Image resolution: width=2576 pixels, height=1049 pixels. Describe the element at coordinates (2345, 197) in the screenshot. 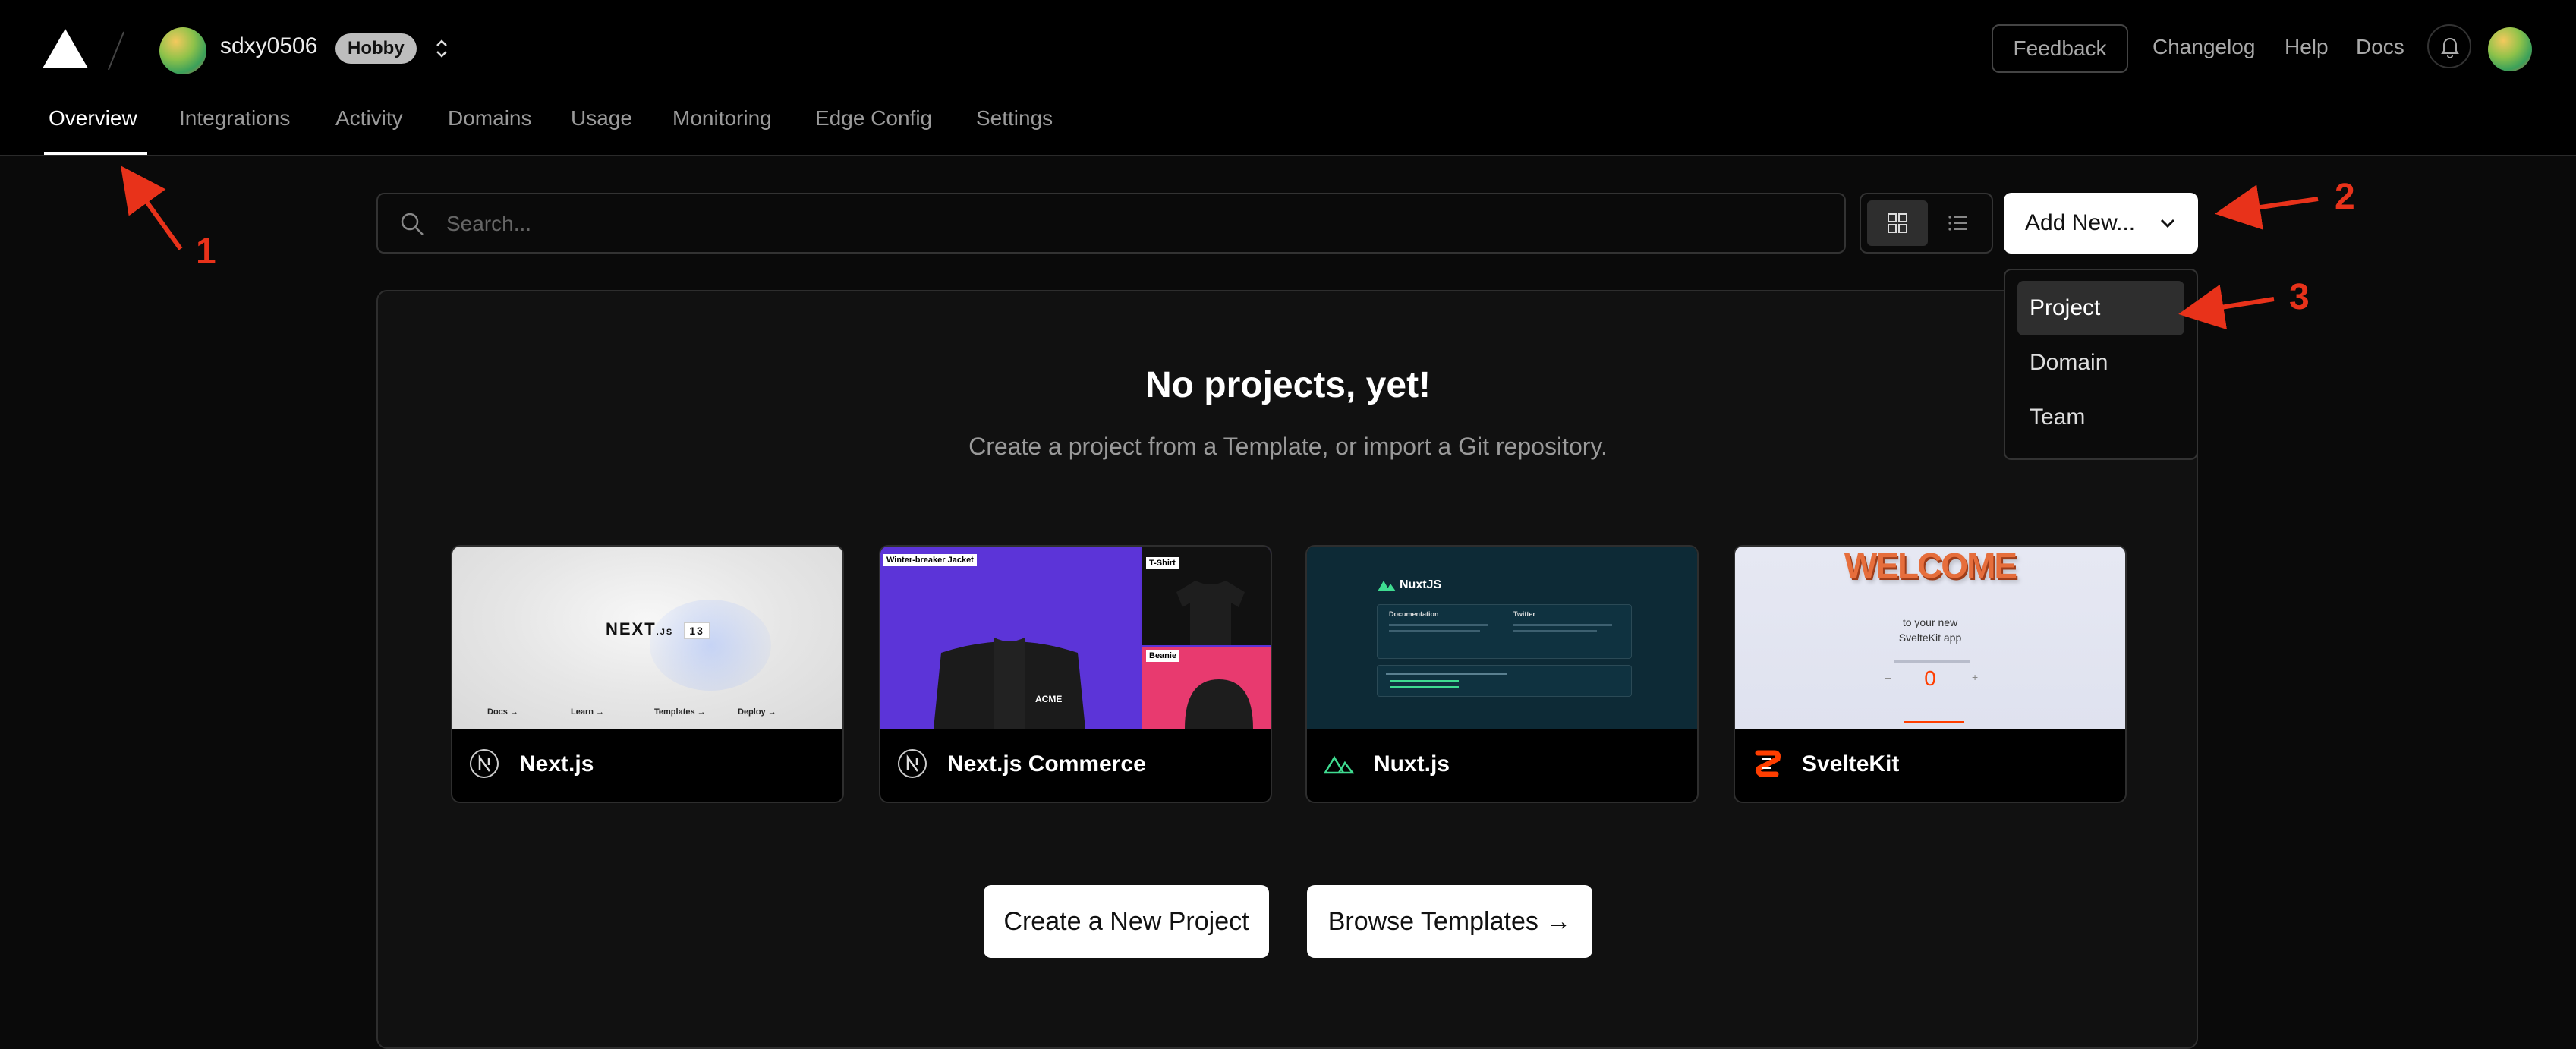

I see `annotation-number-2: 2` at that location.